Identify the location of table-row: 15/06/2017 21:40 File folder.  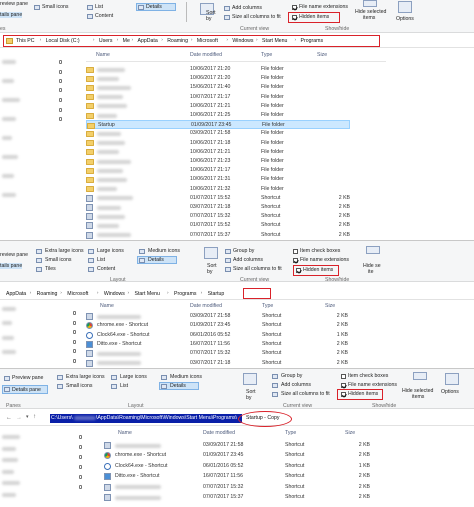
(218, 87).